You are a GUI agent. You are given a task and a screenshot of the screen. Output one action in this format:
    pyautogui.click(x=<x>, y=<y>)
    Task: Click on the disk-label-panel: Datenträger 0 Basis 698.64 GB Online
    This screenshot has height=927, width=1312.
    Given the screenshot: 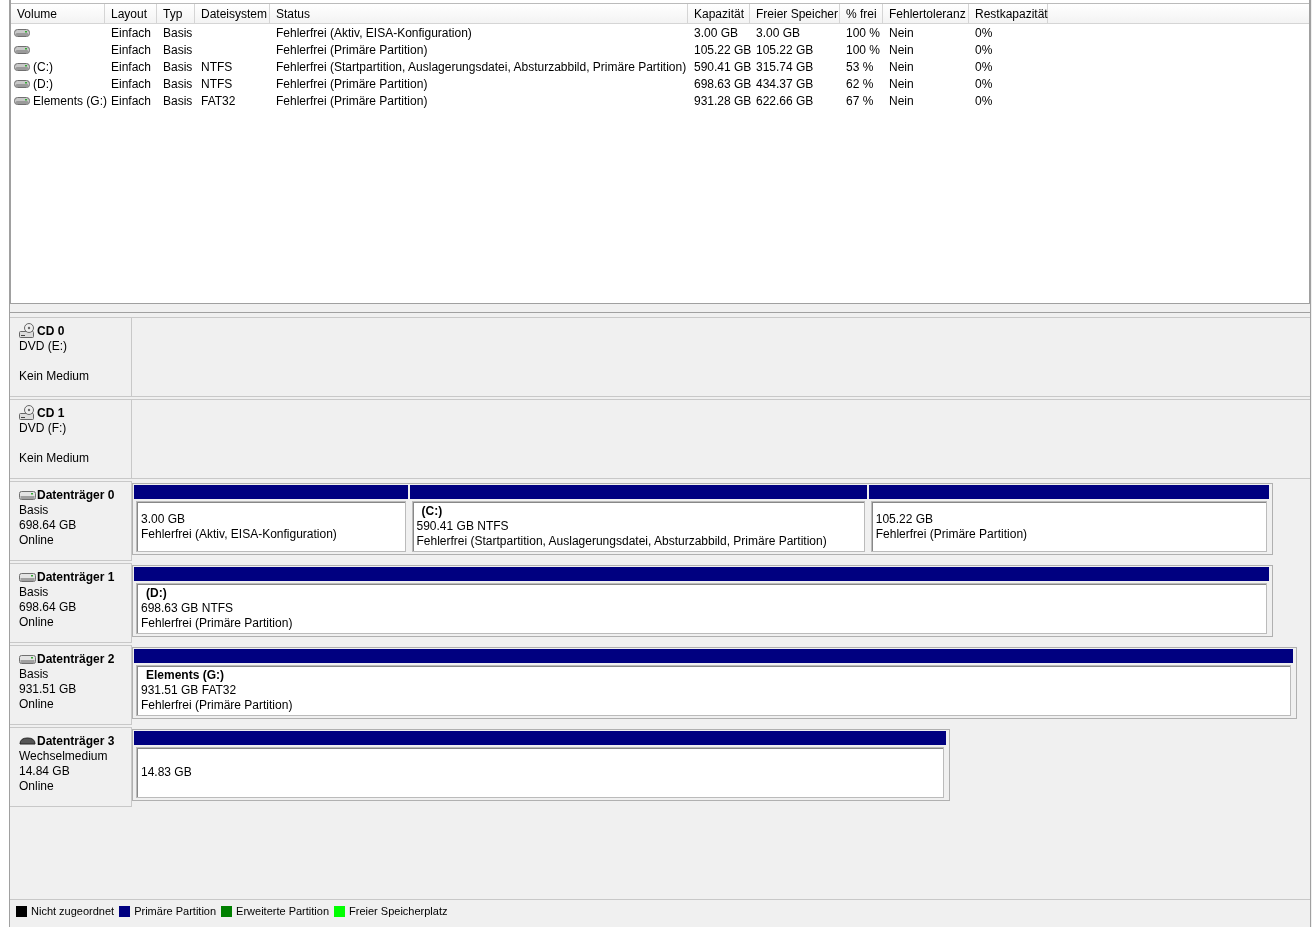 What is the action you would take?
    pyautogui.click(x=71, y=521)
    